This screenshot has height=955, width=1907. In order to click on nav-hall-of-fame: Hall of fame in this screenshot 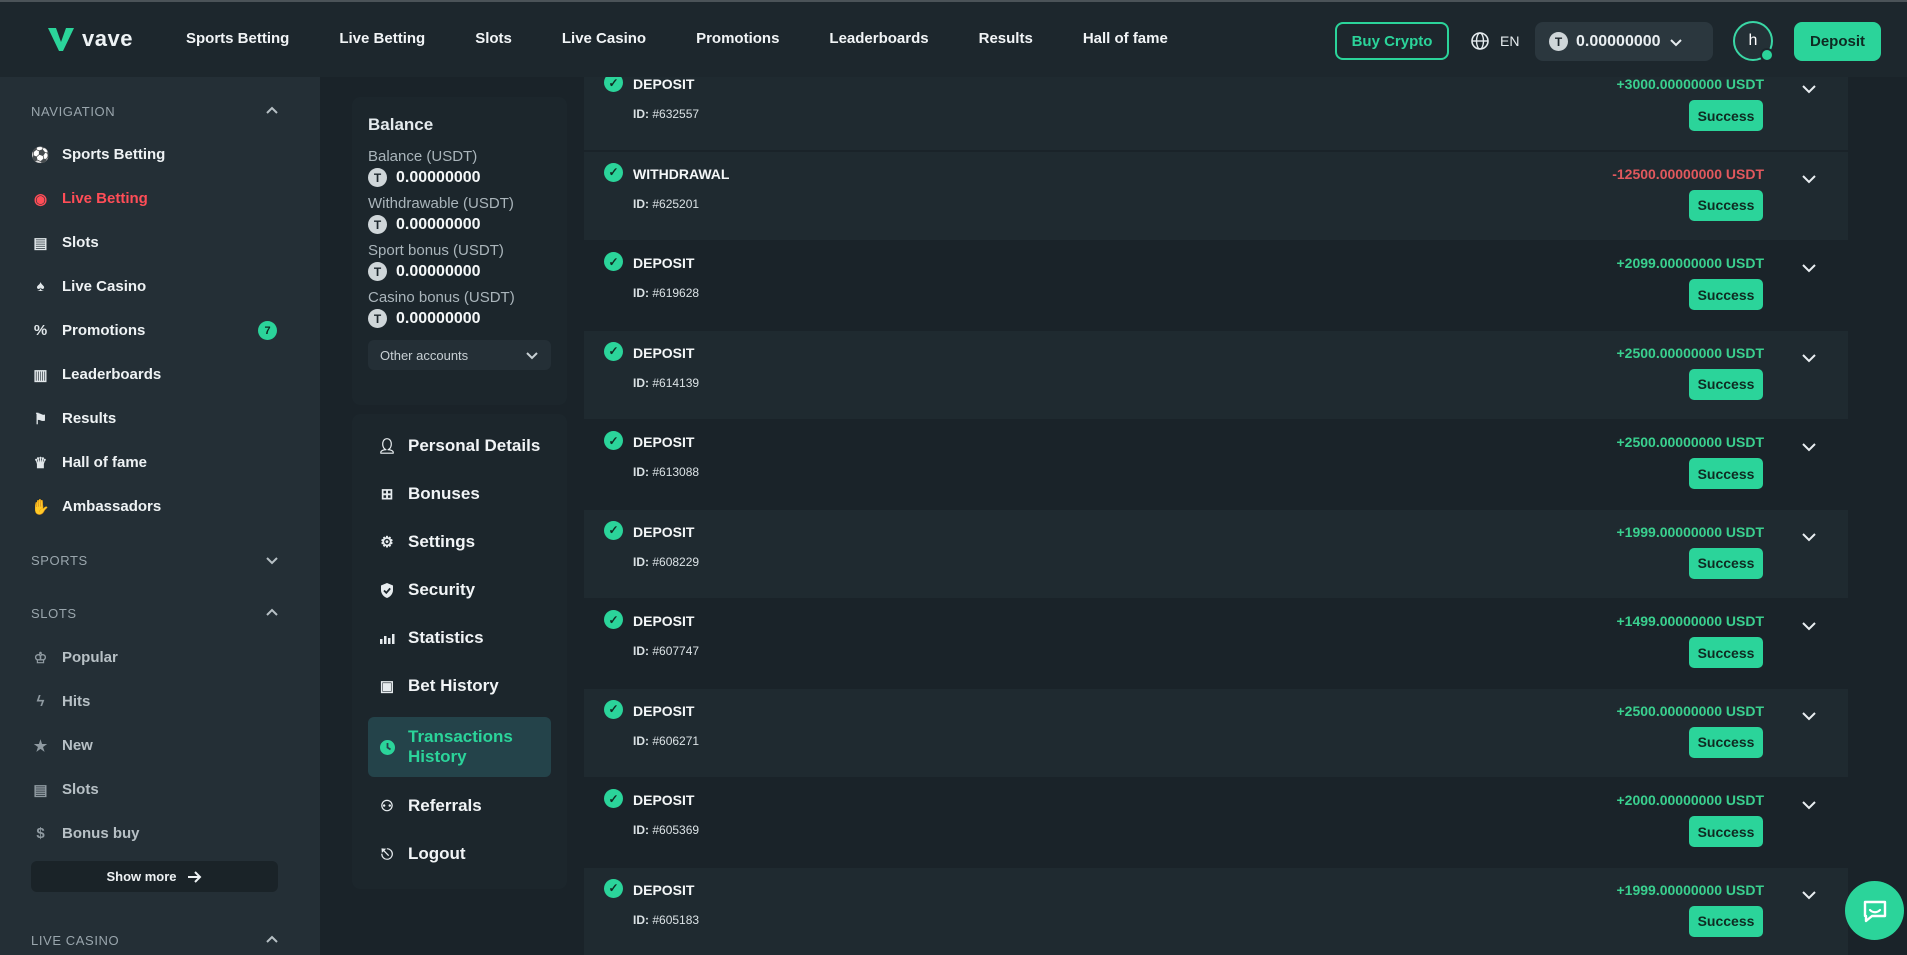, I will do `click(1125, 38)`.